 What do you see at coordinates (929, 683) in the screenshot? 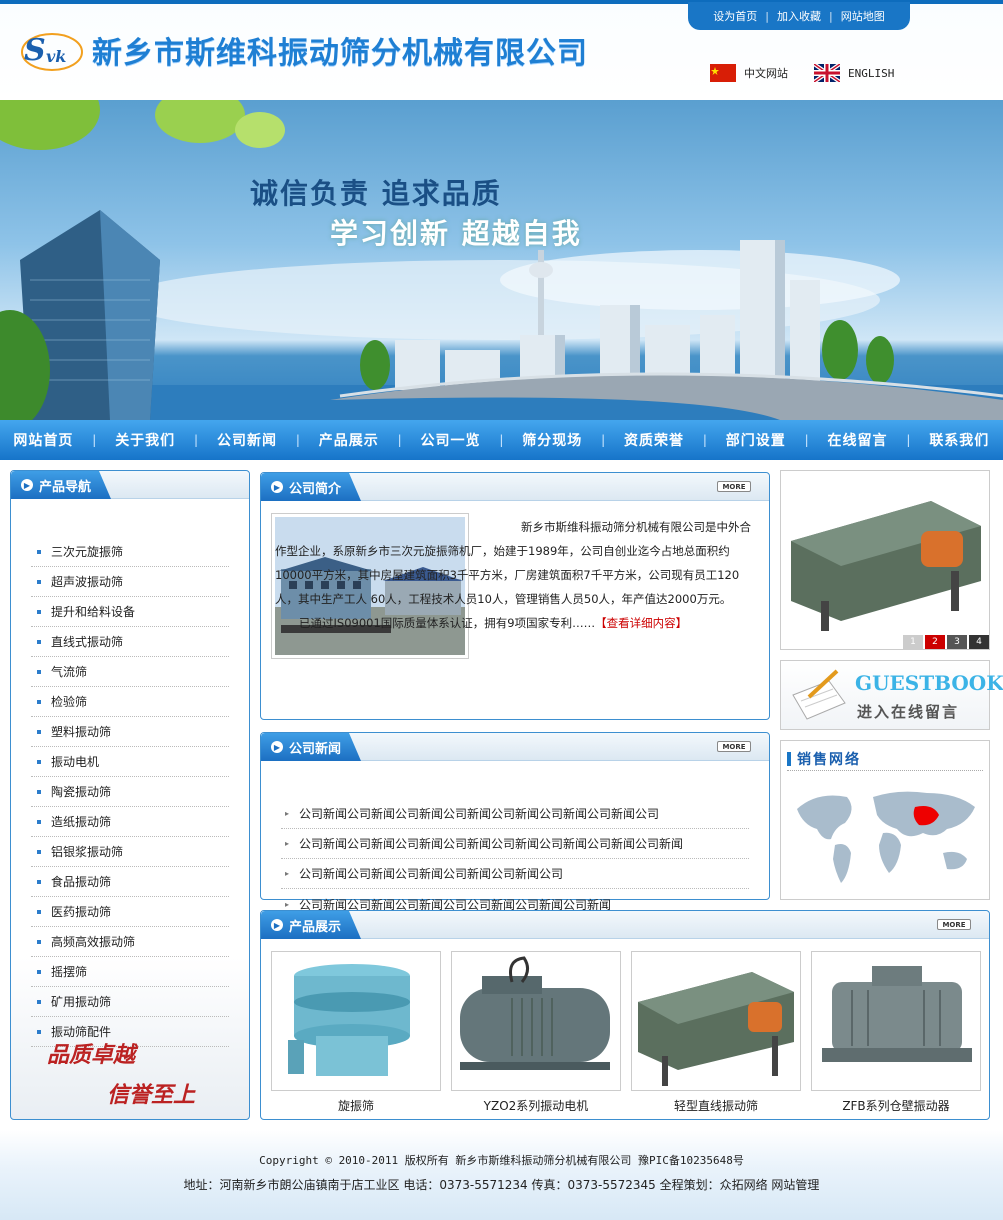
I see `guestbook-title: GUESTBOOK` at bounding box center [929, 683].